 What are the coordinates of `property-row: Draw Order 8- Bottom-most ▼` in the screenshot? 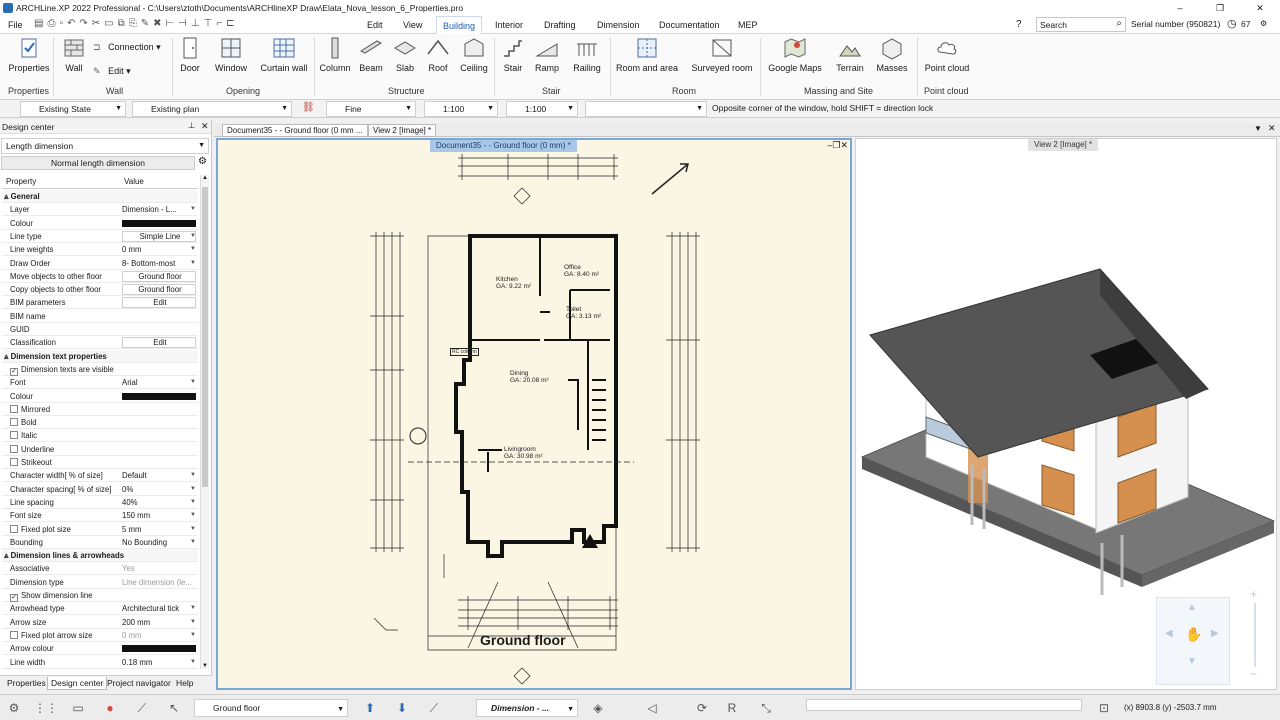 It's located at (100, 263).